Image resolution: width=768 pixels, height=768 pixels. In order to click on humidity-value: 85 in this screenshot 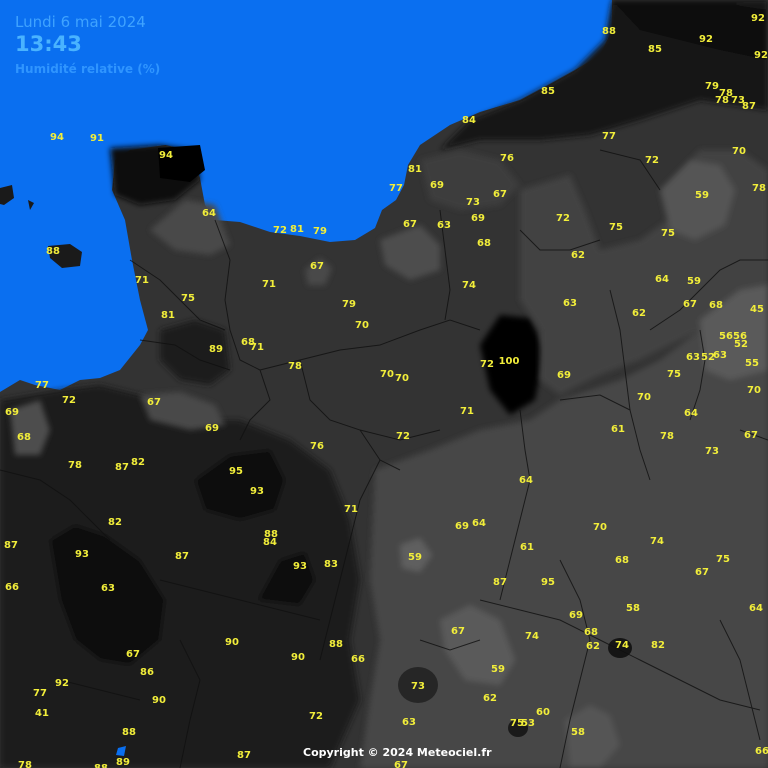, I will do `click(655, 49)`.